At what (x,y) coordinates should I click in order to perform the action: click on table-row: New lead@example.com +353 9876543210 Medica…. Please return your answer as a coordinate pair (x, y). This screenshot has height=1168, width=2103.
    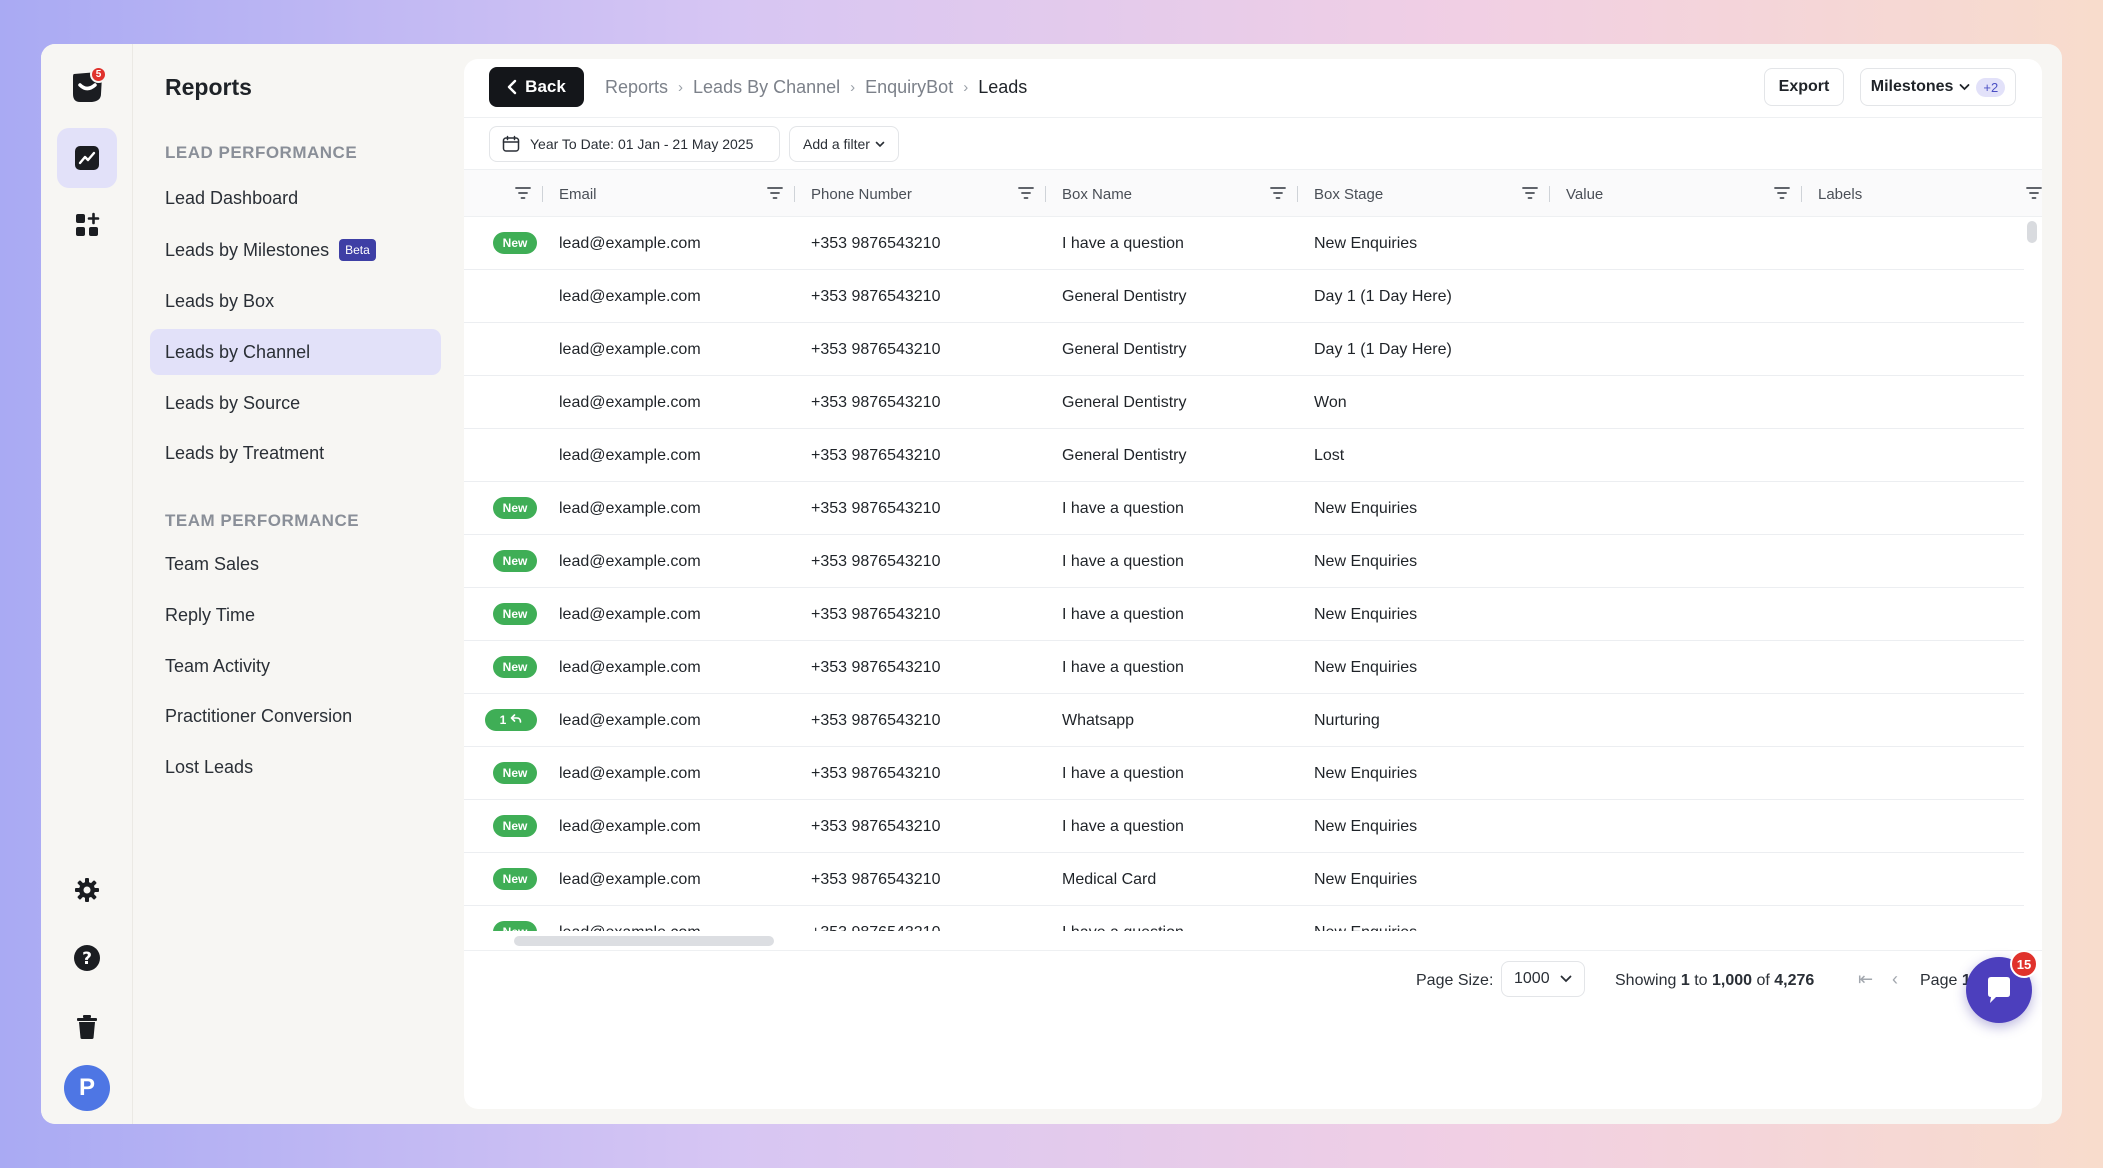
    Looking at the image, I should click on (1244, 879).